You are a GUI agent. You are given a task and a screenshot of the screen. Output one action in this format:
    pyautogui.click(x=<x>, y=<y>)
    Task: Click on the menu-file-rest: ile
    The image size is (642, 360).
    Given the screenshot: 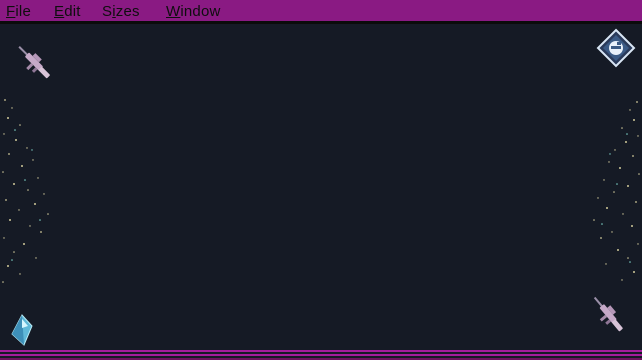 What is the action you would take?
    pyautogui.click(x=23, y=11)
    